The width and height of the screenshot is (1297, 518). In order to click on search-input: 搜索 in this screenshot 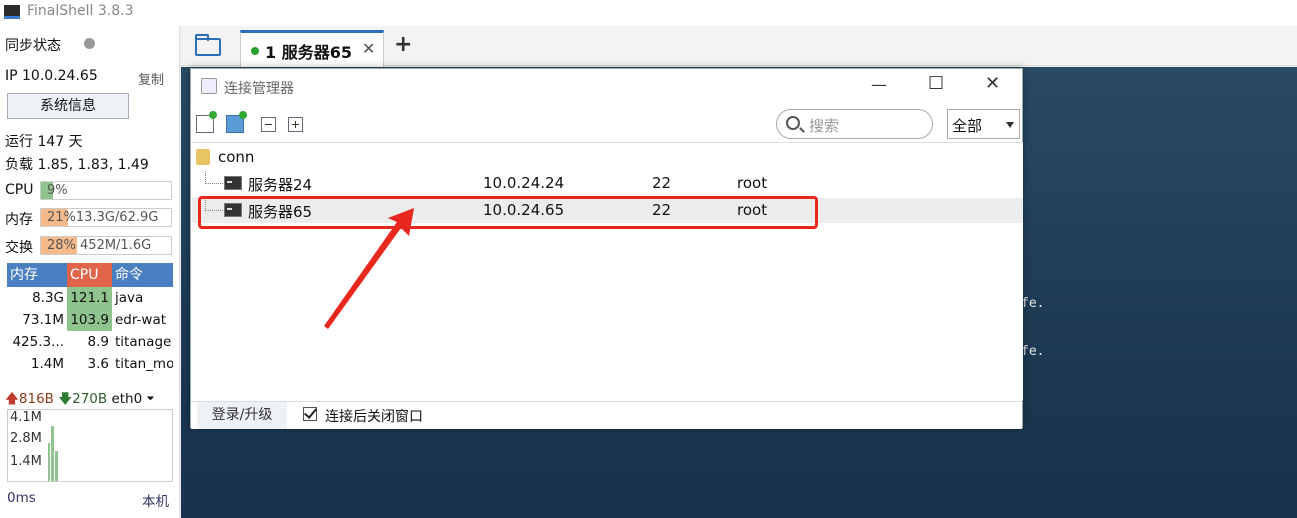, I will do `click(854, 124)`.